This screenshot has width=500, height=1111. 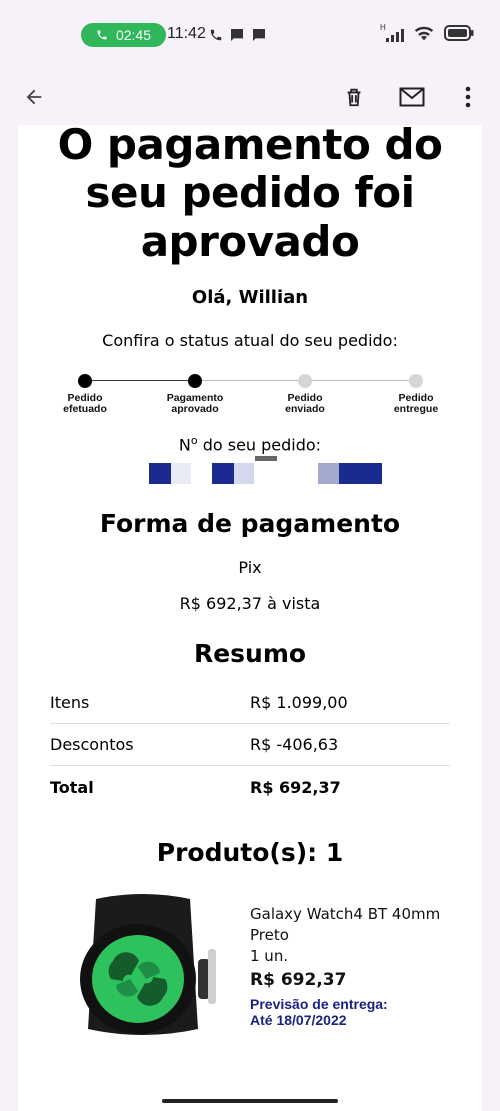 What do you see at coordinates (9, 618) in the screenshot?
I see `page-margin-left` at bounding box center [9, 618].